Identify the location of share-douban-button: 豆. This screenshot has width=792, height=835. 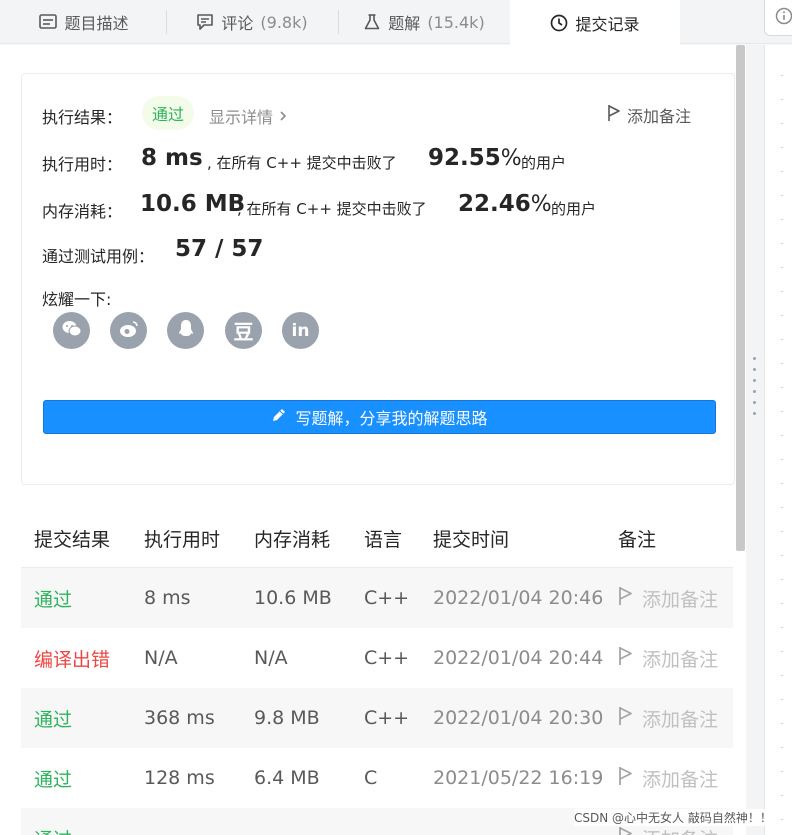
(243, 330).